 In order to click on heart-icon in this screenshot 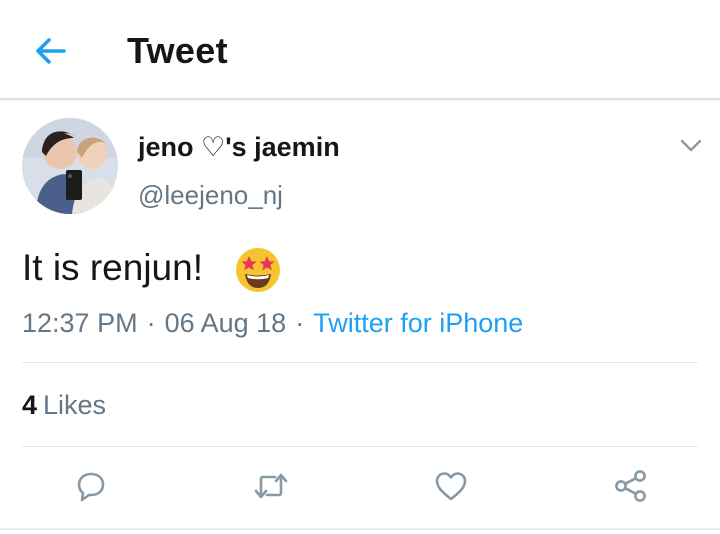, I will do `click(451, 486)`.